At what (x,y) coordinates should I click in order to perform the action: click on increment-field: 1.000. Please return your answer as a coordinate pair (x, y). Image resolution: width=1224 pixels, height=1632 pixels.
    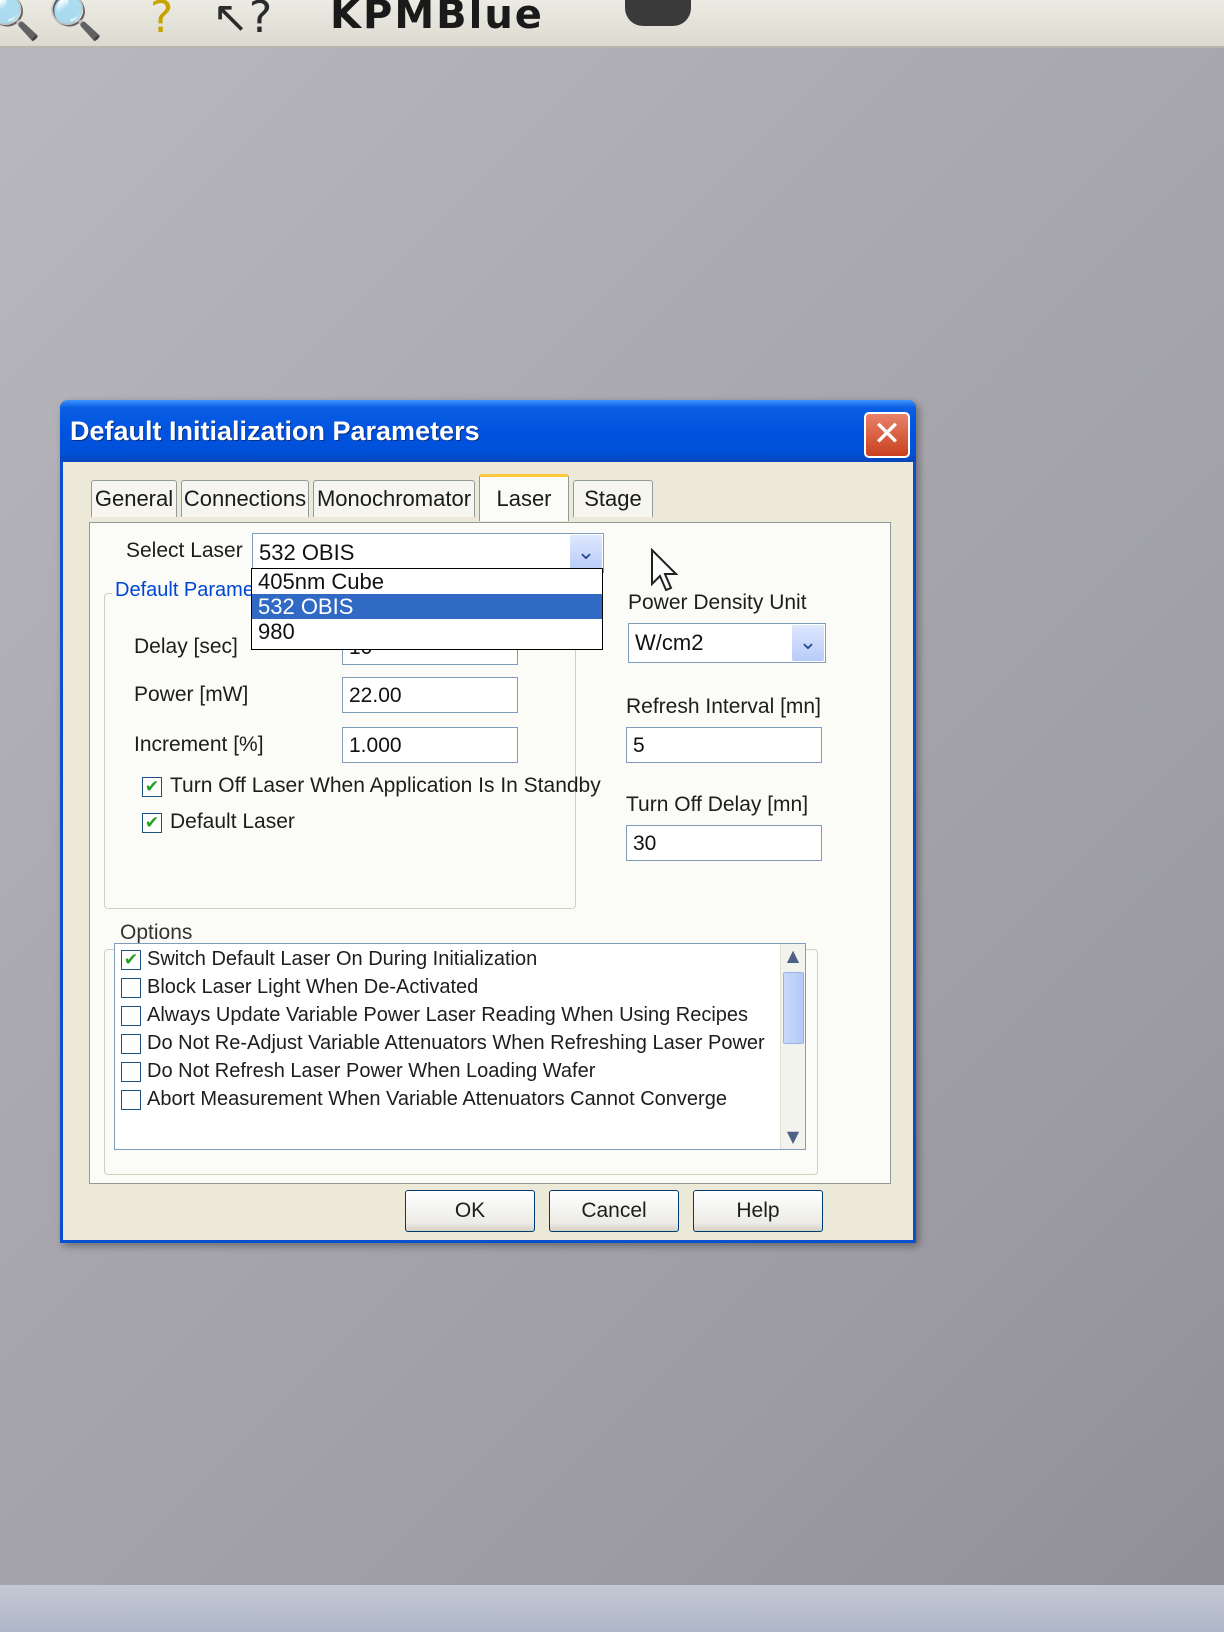
    Looking at the image, I should click on (430, 745).